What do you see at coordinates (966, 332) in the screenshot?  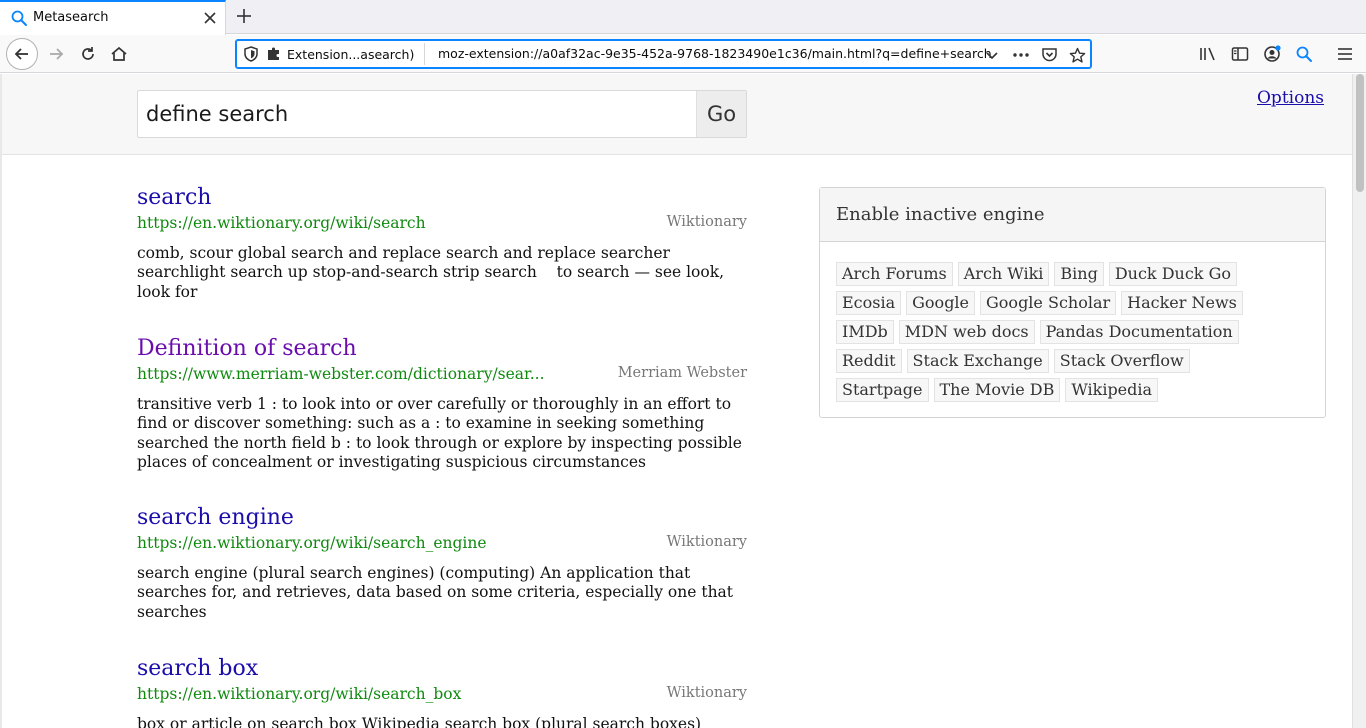 I see `engine-chip: MDN web docs` at bounding box center [966, 332].